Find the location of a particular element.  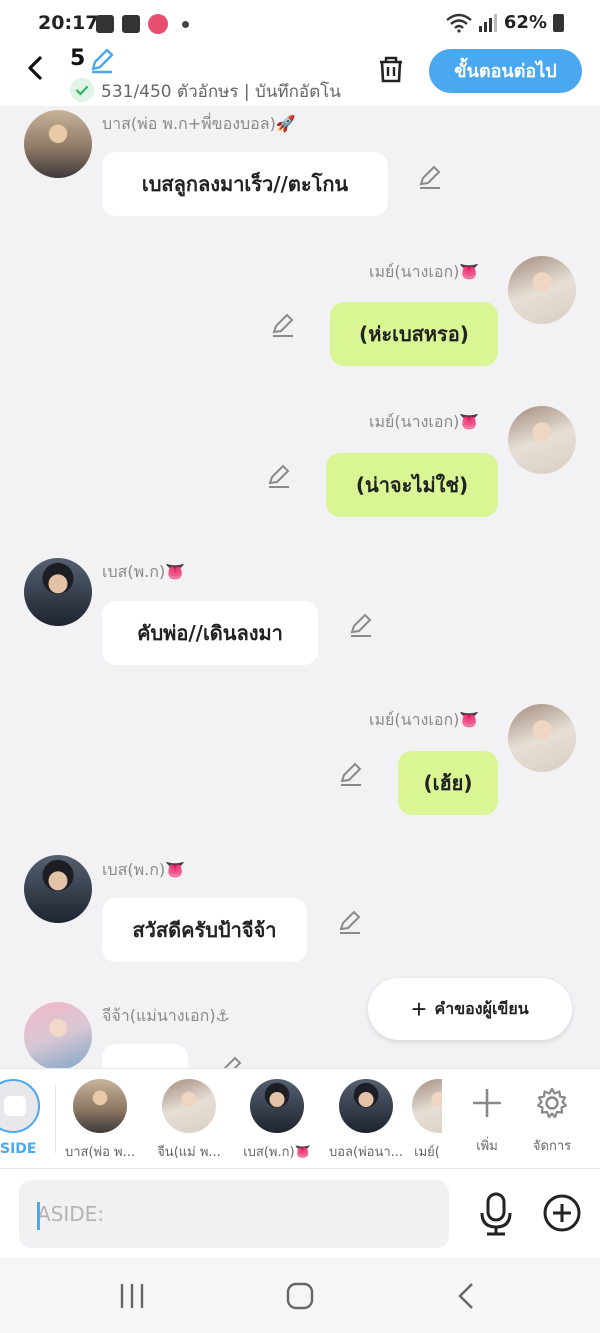

manage-label: จัดการ is located at coordinates (552, 1146).